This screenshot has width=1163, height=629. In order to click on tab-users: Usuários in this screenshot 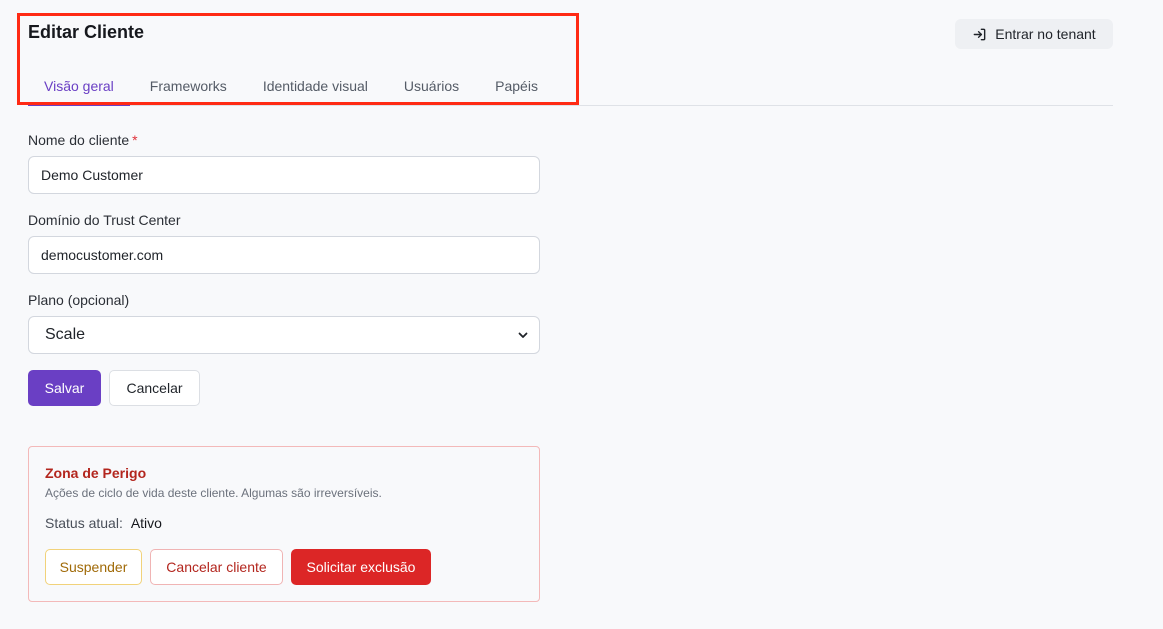, I will do `click(431, 86)`.